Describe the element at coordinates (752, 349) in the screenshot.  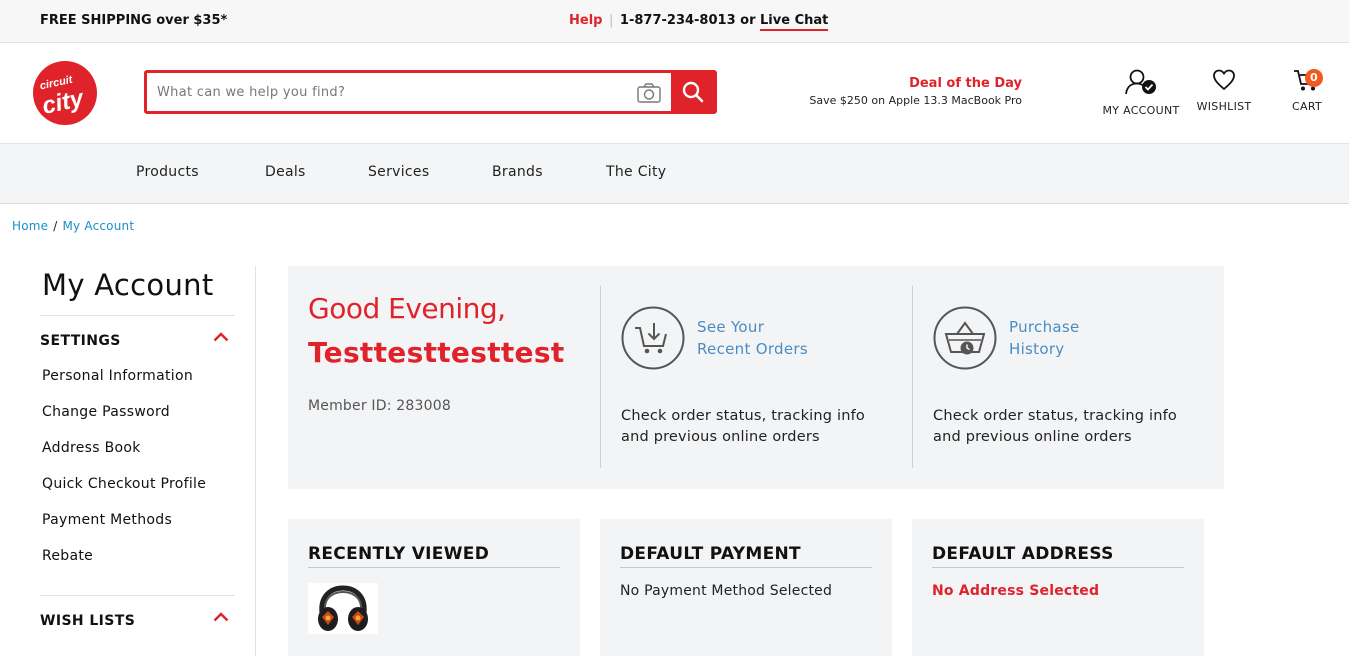
I see `recent-orders-line2: Recent Orders` at that location.